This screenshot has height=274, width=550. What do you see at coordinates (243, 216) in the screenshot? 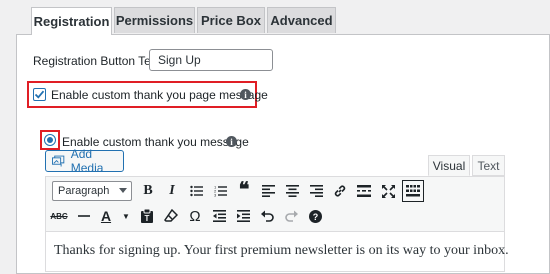
I see `increase-indent-icon` at bounding box center [243, 216].